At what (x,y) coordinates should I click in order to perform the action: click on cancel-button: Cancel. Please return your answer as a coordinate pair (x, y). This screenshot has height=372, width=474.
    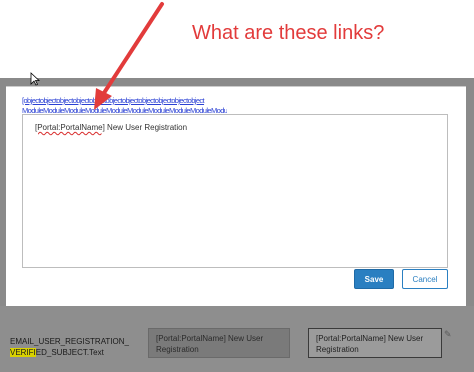
    Looking at the image, I should click on (425, 279).